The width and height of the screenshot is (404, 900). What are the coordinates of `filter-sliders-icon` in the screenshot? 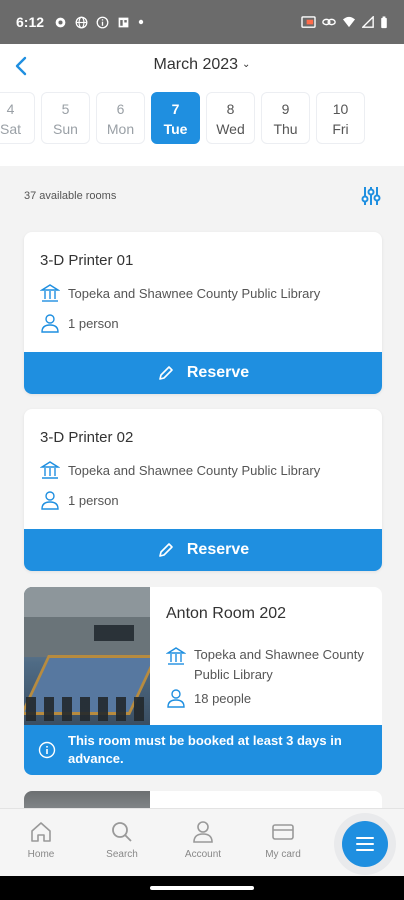 It's located at (371, 196).